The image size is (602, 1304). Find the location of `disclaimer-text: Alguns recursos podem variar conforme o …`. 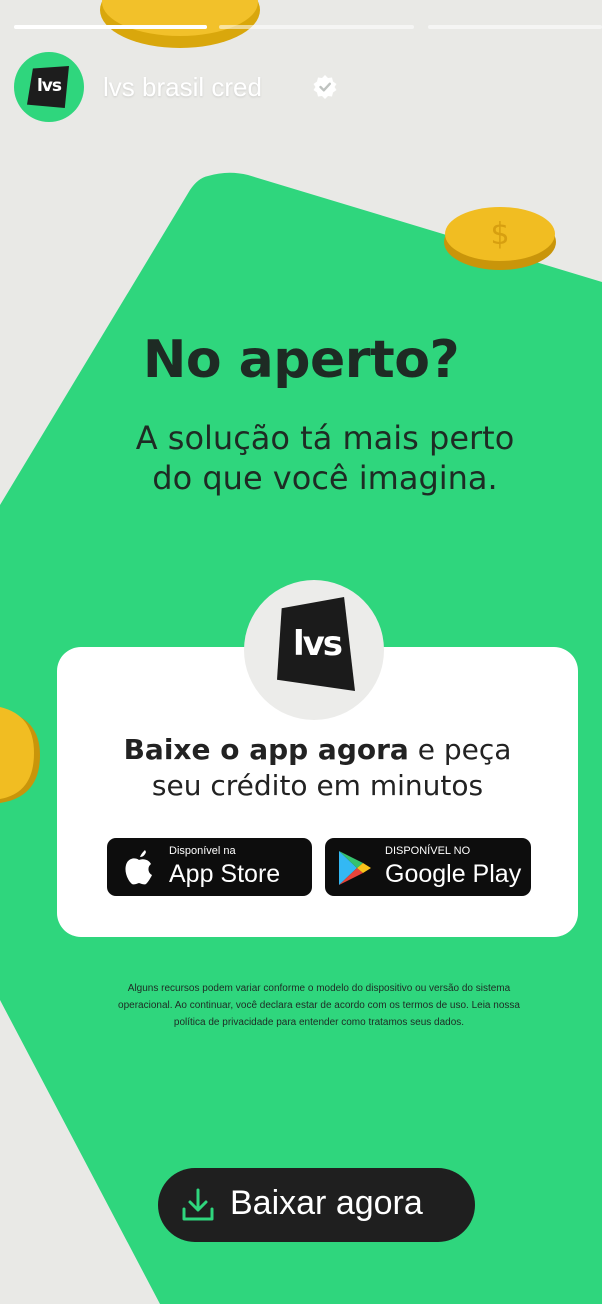

disclaimer-text: Alguns recursos podem variar conforme o … is located at coordinates (319, 1005).